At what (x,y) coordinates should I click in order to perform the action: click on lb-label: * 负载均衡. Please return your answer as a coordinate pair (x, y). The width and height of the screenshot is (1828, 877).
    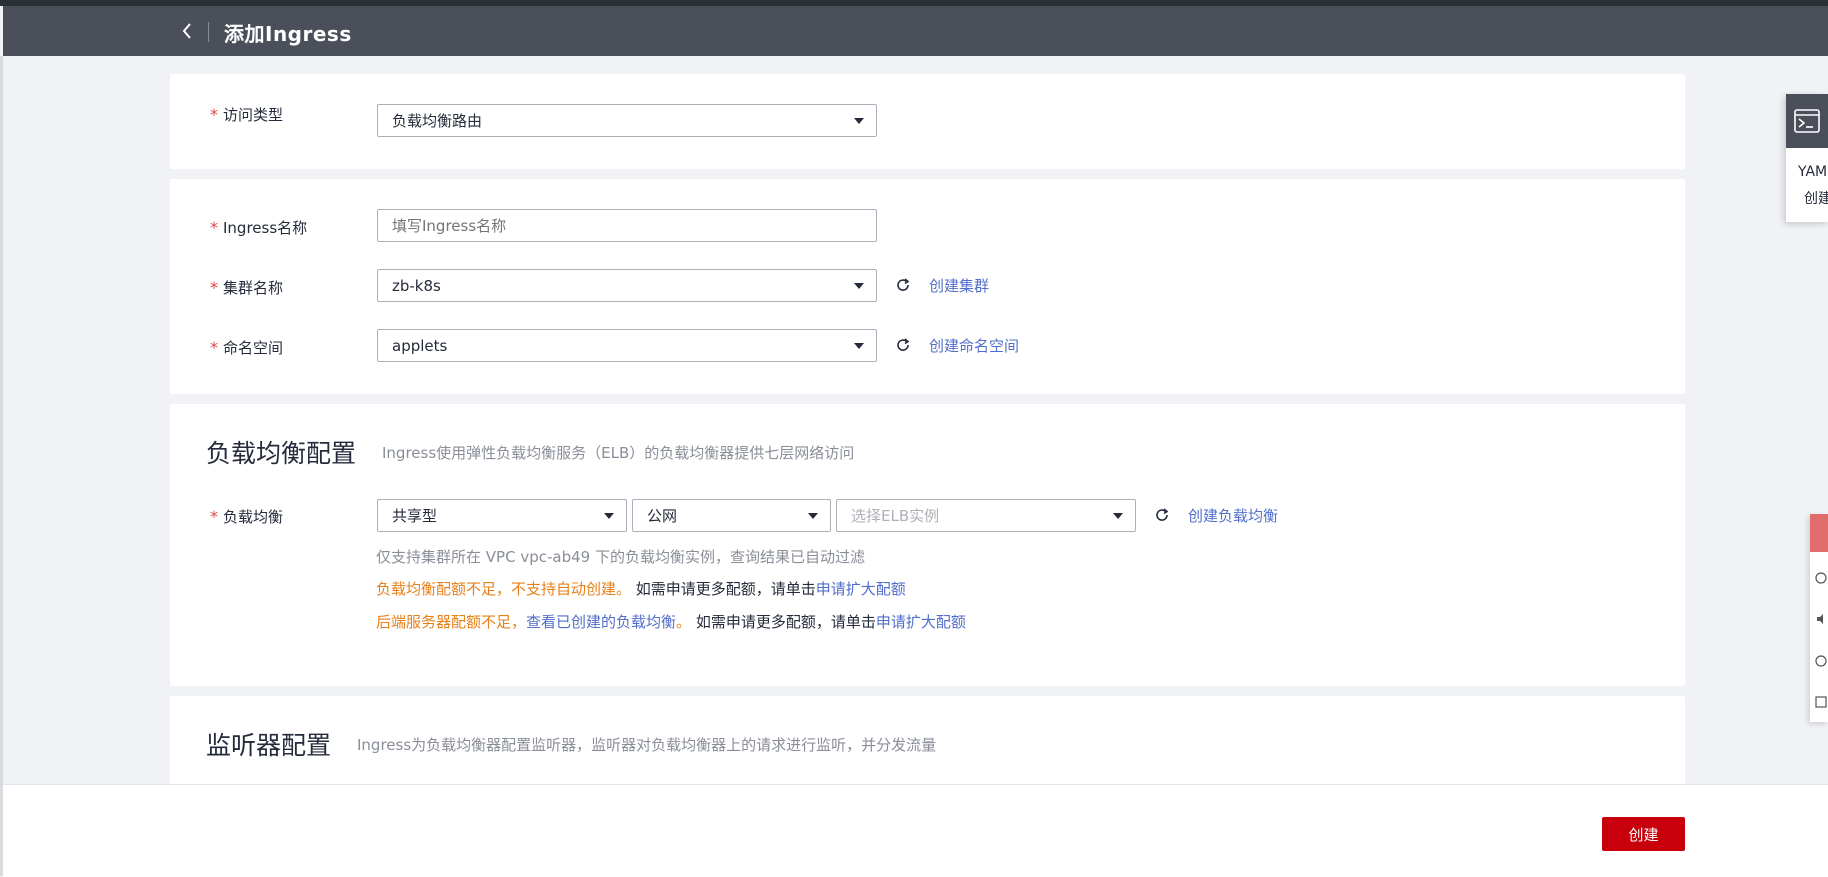
    Looking at the image, I should click on (247, 516).